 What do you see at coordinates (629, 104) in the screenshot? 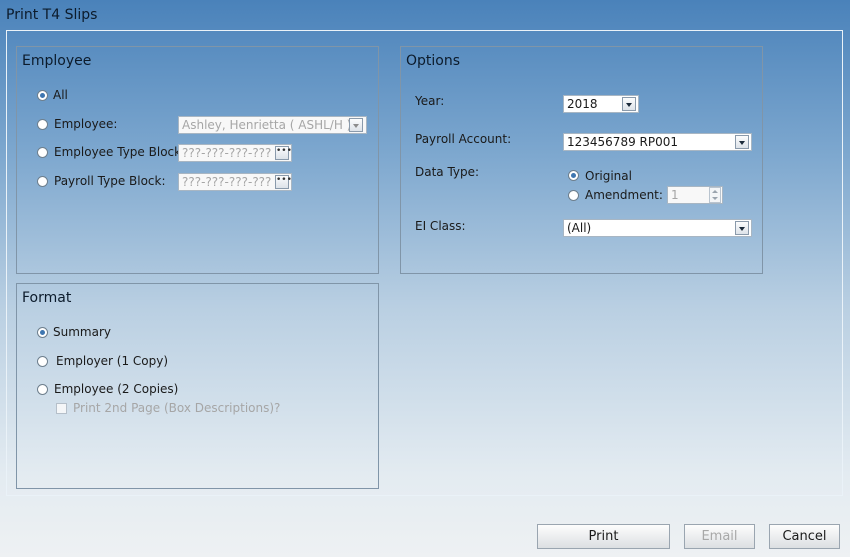
I see `year-dropdown-arrow-icon` at bounding box center [629, 104].